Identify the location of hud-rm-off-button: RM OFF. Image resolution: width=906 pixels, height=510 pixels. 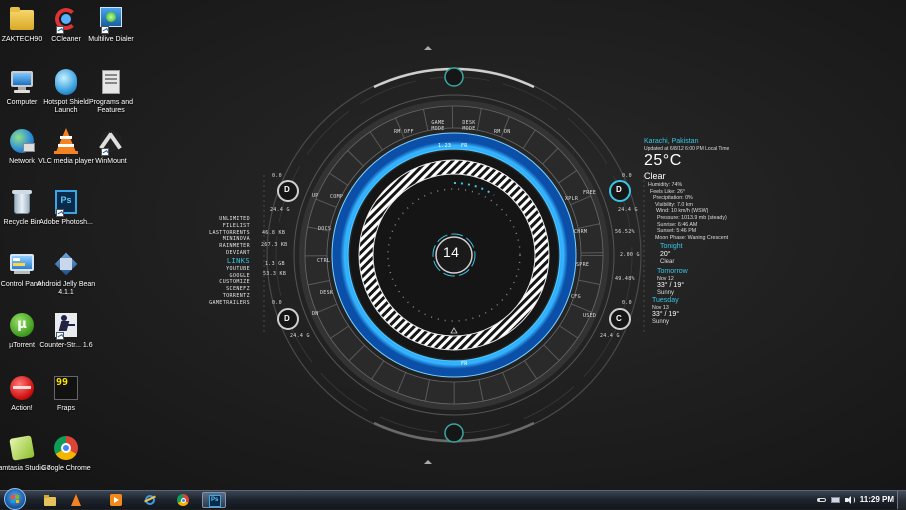
(404, 132).